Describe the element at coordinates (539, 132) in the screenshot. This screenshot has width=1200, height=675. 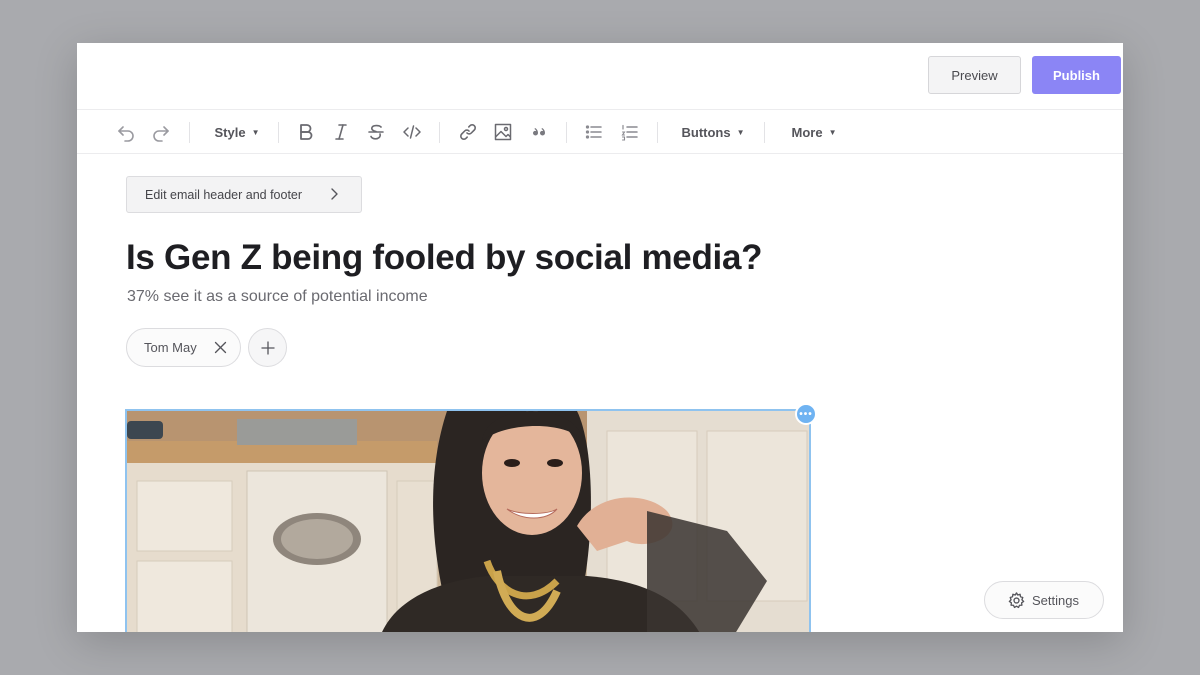
I see `quote-icon` at that location.